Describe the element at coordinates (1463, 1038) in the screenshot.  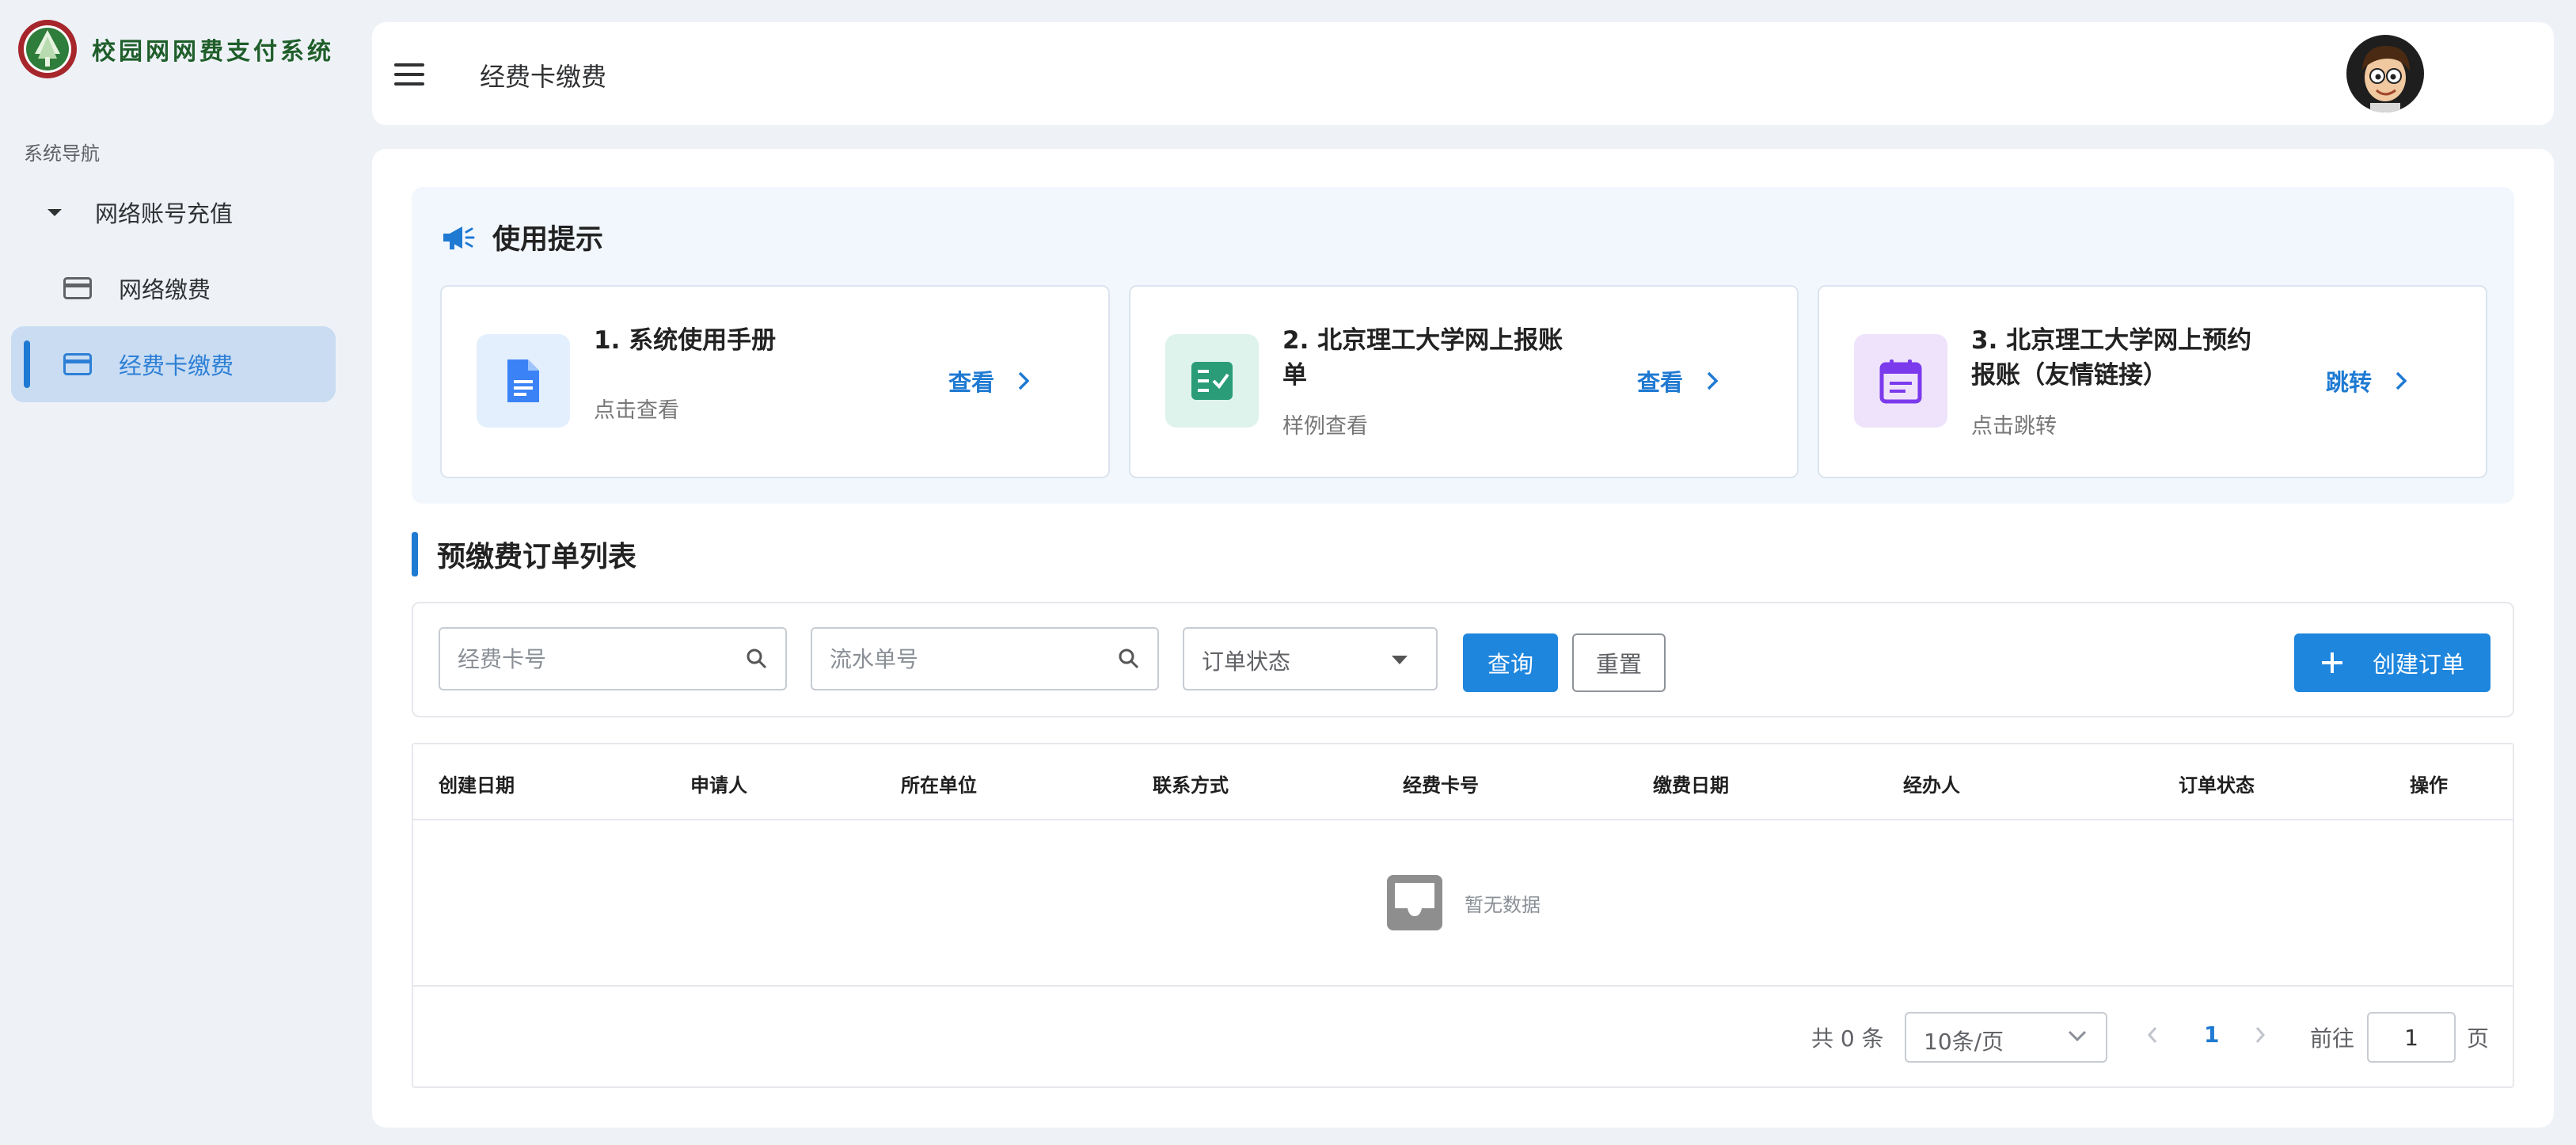
I see `pagination: 共 0 条 10条/页 1 前往 页` at that location.